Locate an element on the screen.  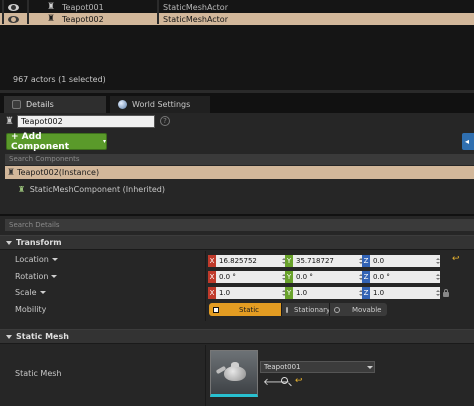
location-y-value: 35.718727 is located at coordinates (328, 261).